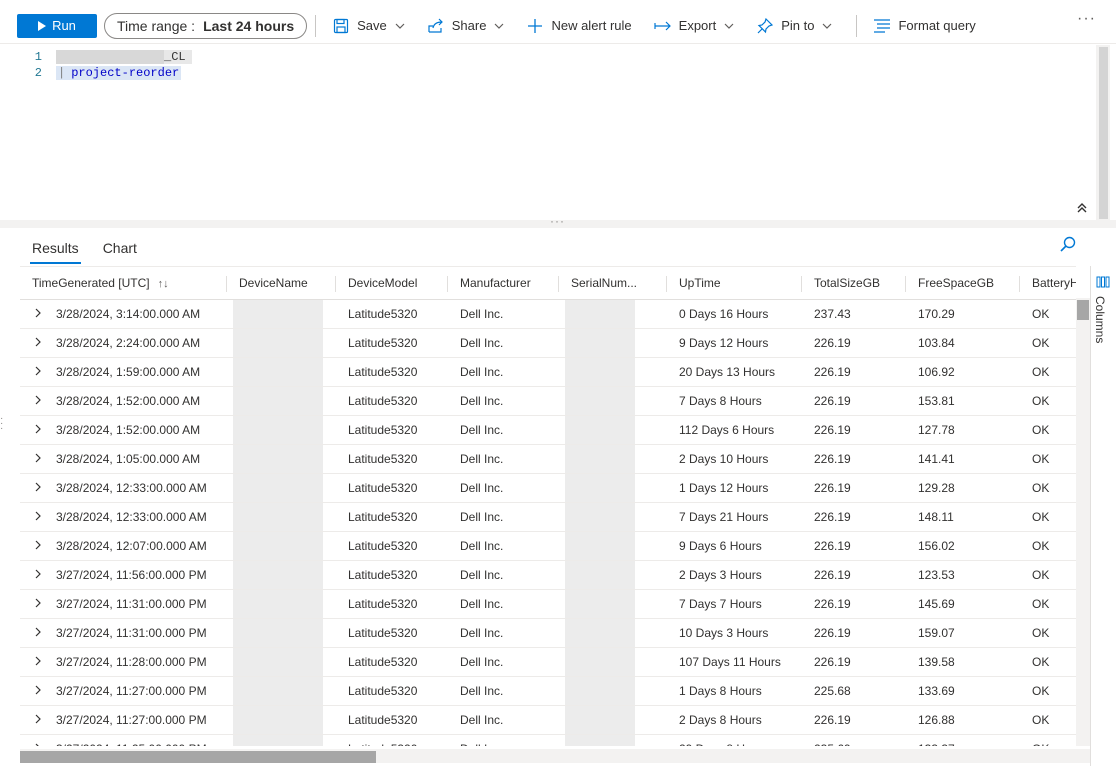  I want to click on search-icon, so click(1068, 245).